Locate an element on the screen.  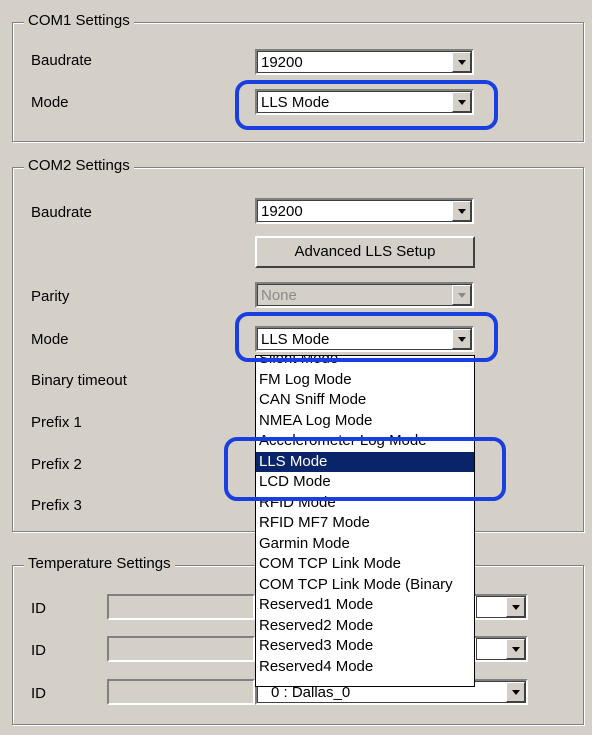
dropdown-option: Reserved3 Mode is located at coordinates (365, 646).